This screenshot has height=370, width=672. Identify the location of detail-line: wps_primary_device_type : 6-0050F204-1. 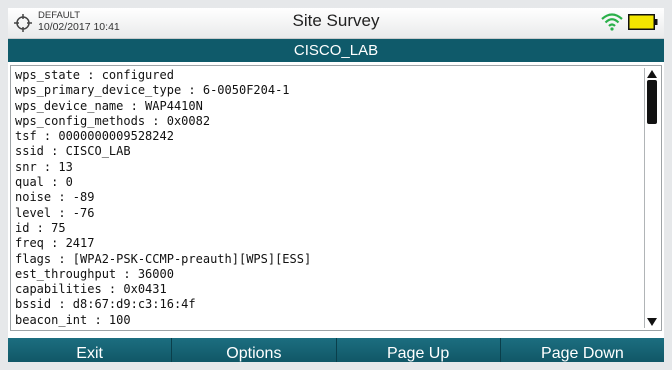
(152, 90).